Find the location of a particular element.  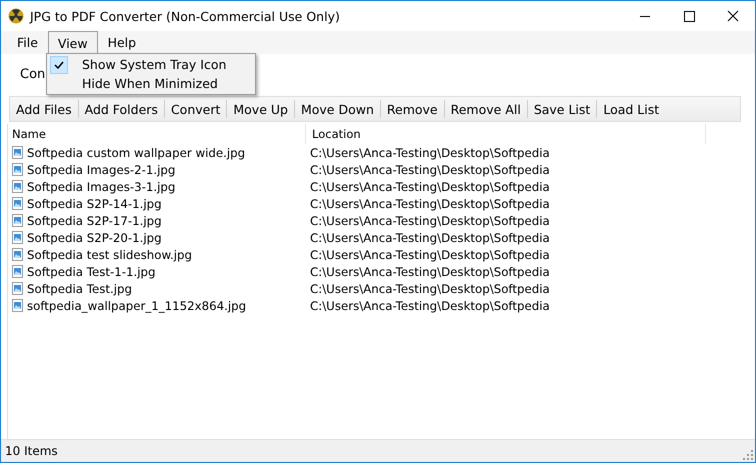

toolbar-button: Load List is located at coordinates (631, 109).